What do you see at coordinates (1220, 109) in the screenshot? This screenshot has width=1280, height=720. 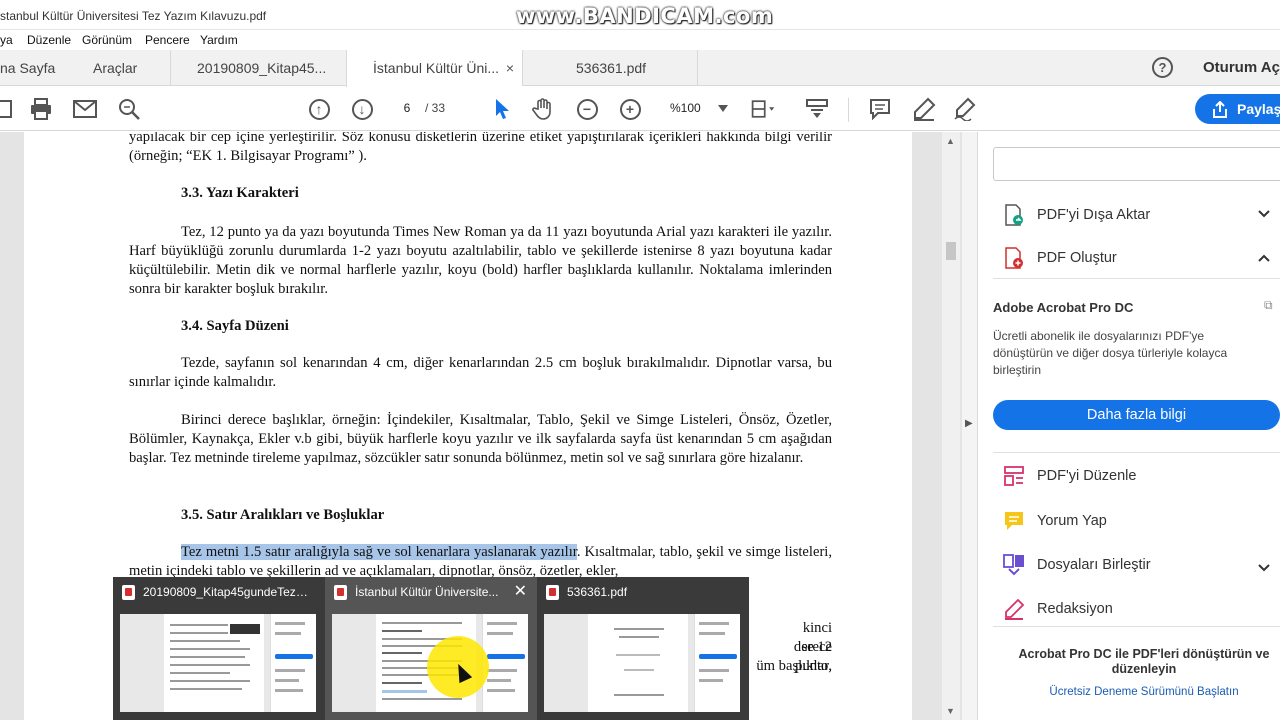 I see `share-icon` at bounding box center [1220, 109].